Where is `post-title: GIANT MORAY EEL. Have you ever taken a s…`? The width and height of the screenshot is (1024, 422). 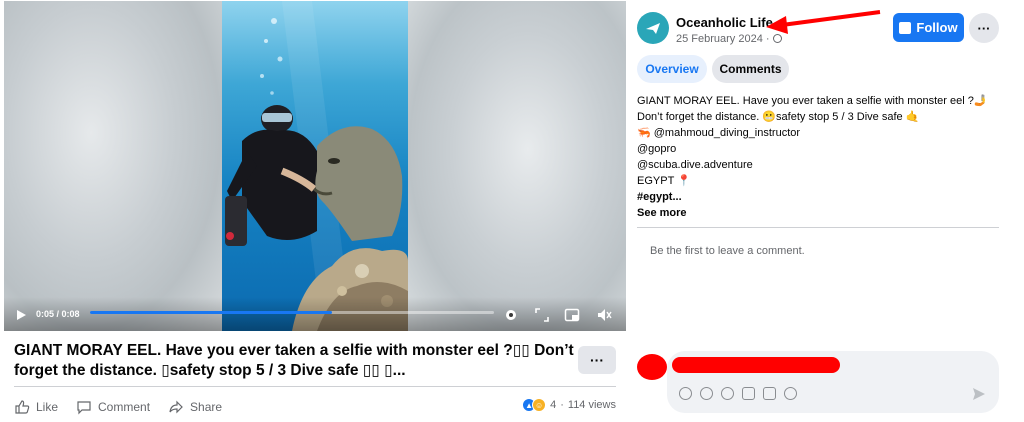 post-title: GIANT MORAY EEL. Have you ever taken a s… is located at coordinates (294, 360).